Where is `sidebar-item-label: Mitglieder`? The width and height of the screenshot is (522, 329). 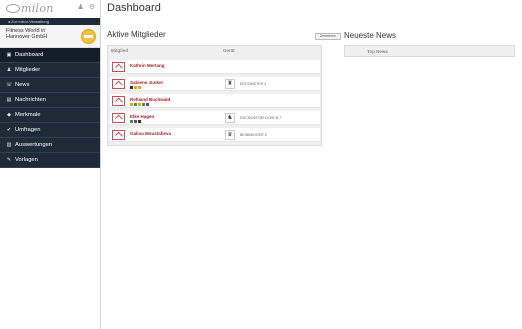
sidebar-item-label: Mitglieder is located at coordinates (28, 69).